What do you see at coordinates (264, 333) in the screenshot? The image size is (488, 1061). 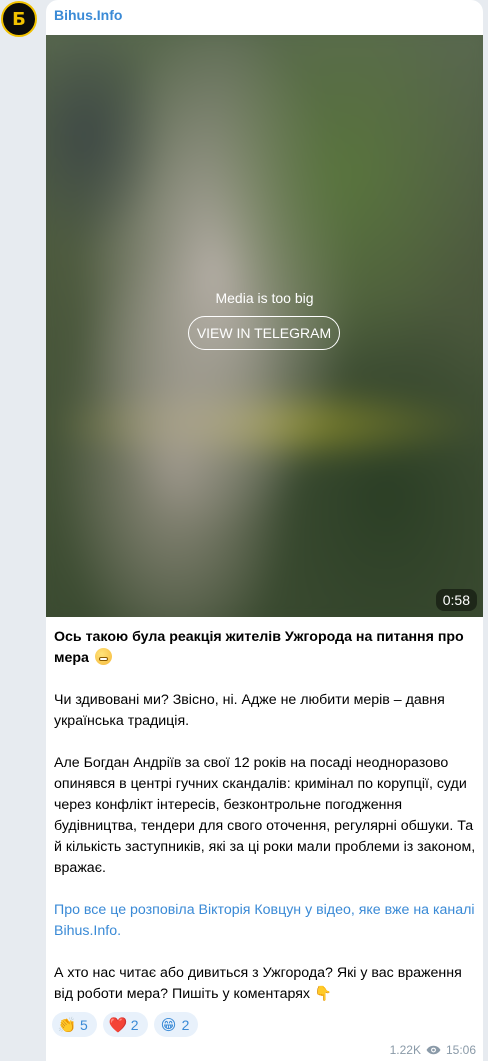 I see `view-in-telegram-button: VIEW IN TELEGRAM` at bounding box center [264, 333].